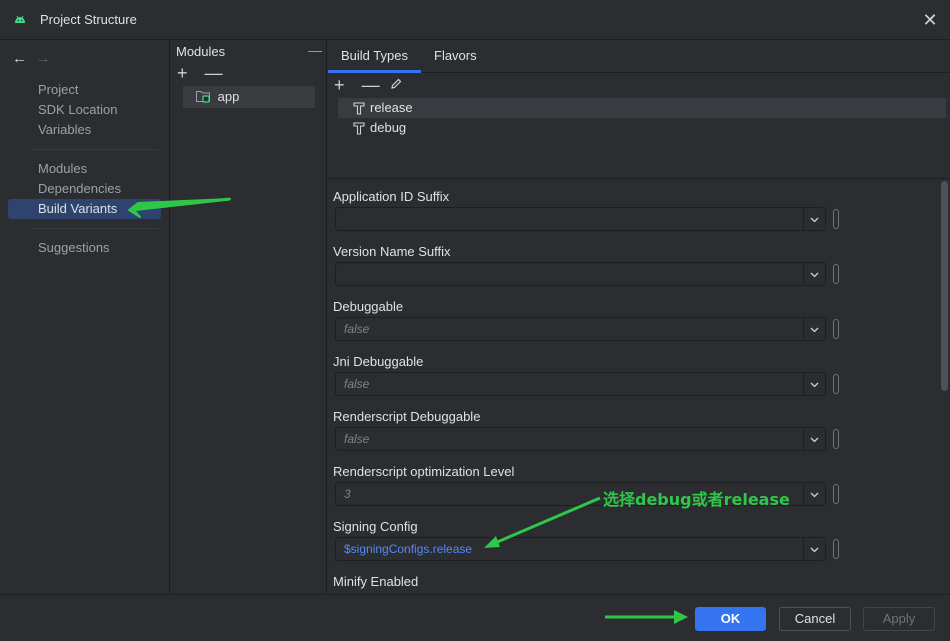 The width and height of the screenshot is (950, 641). Describe the element at coordinates (22, 58) in the screenshot. I see `back-arrow-icon: ←` at that location.